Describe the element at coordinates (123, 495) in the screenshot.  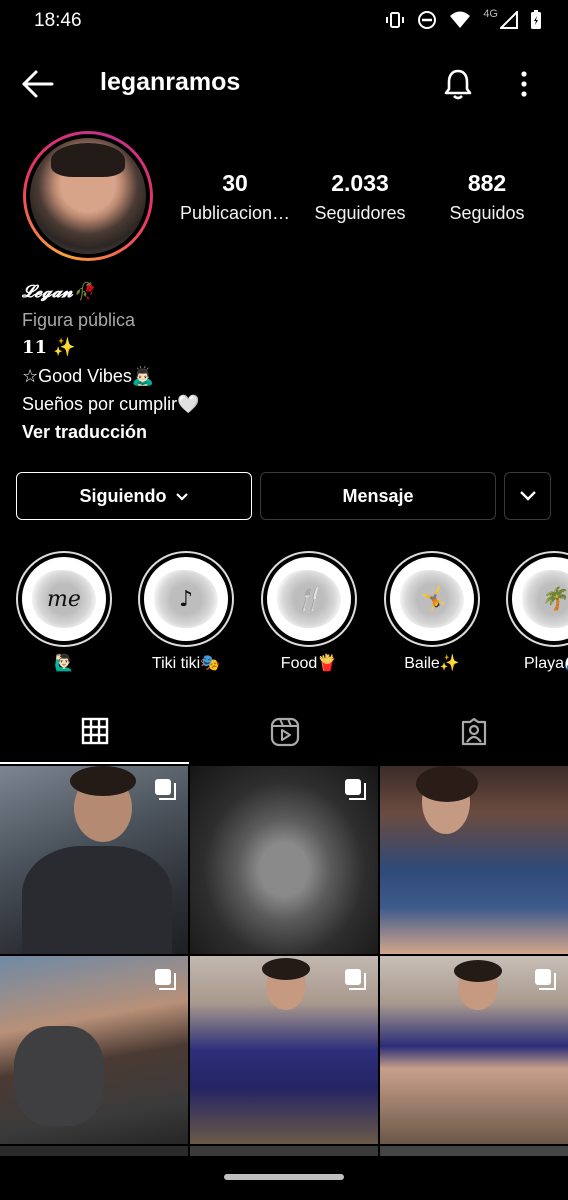
I see `following-button-label: Siguiendo` at that location.